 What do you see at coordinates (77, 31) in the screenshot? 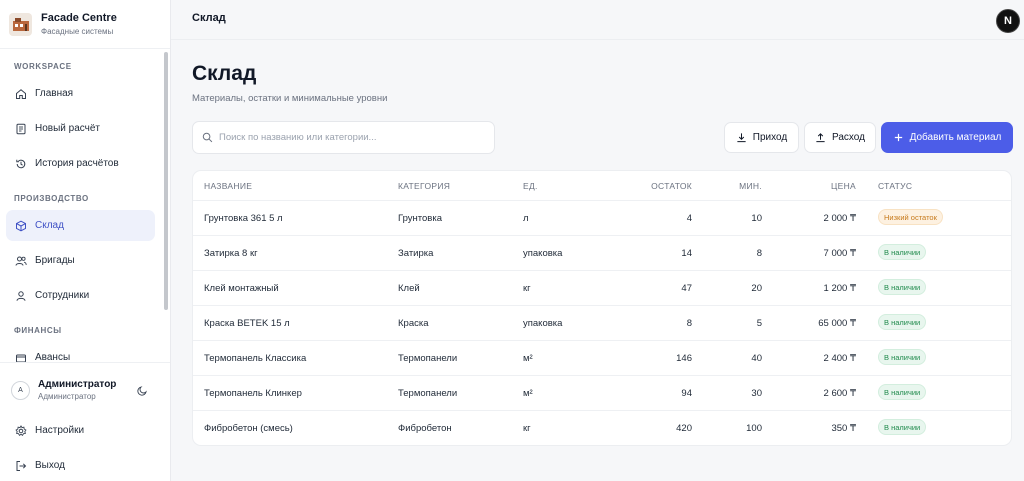
I see `brand-subtitle: Фасадные системы` at bounding box center [77, 31].